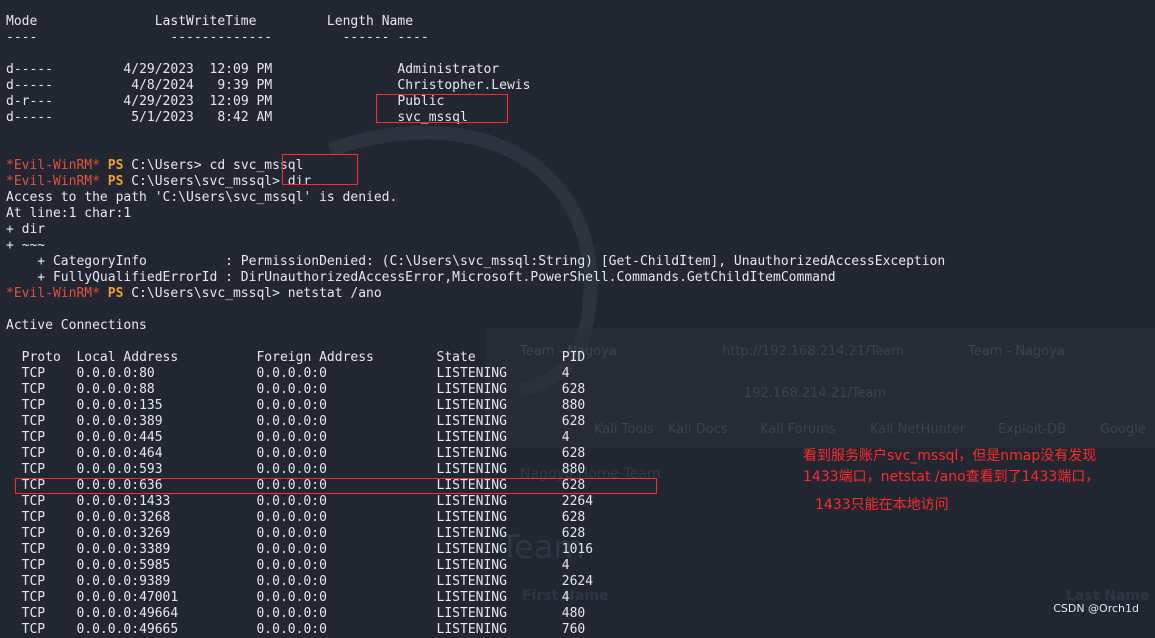 The height and width of the screenshot is (638, 1155). I want to click on dir-header-row: Mode LastWriteTime Length Name, so click(475, 22).